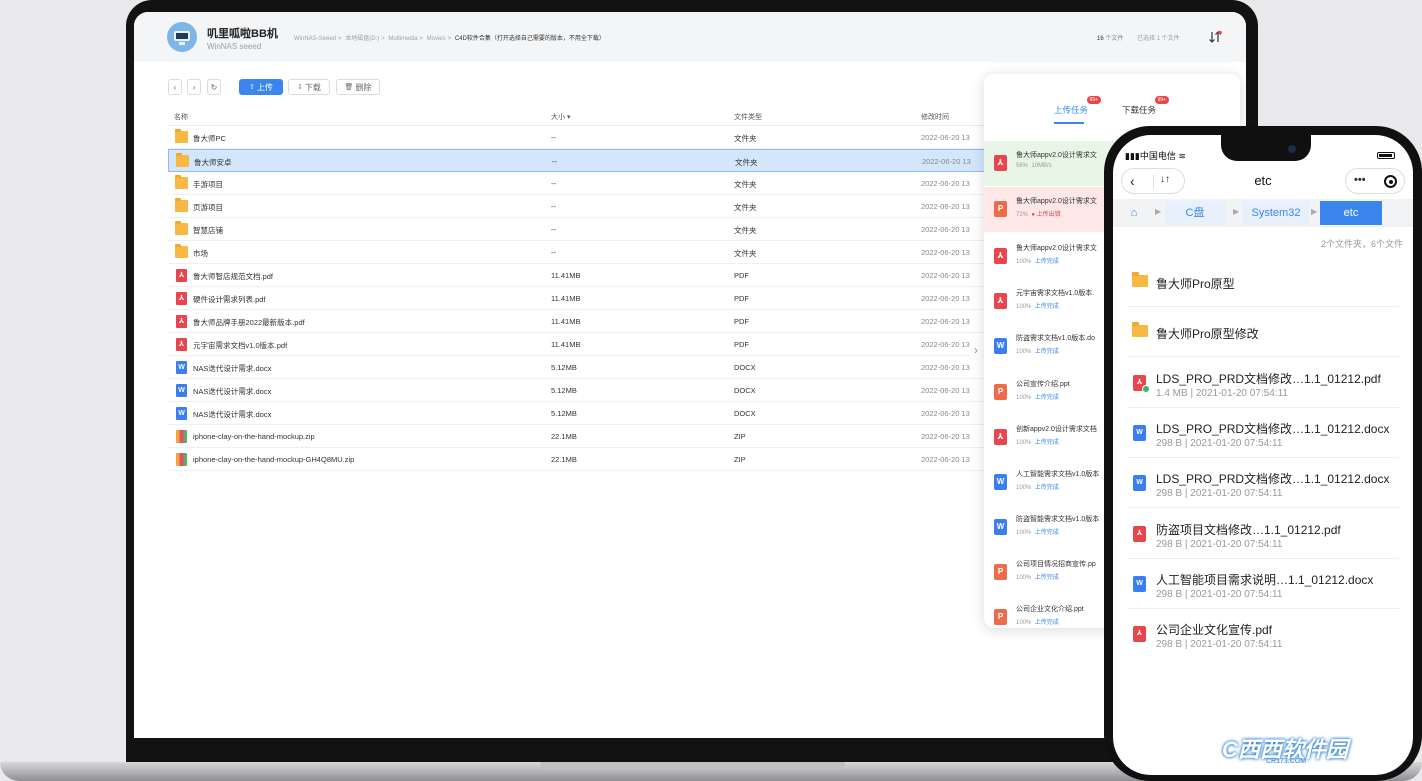 The height and width of the screenshot is (781, 1422). I want to click on sort-icon, so click(1215, 37).